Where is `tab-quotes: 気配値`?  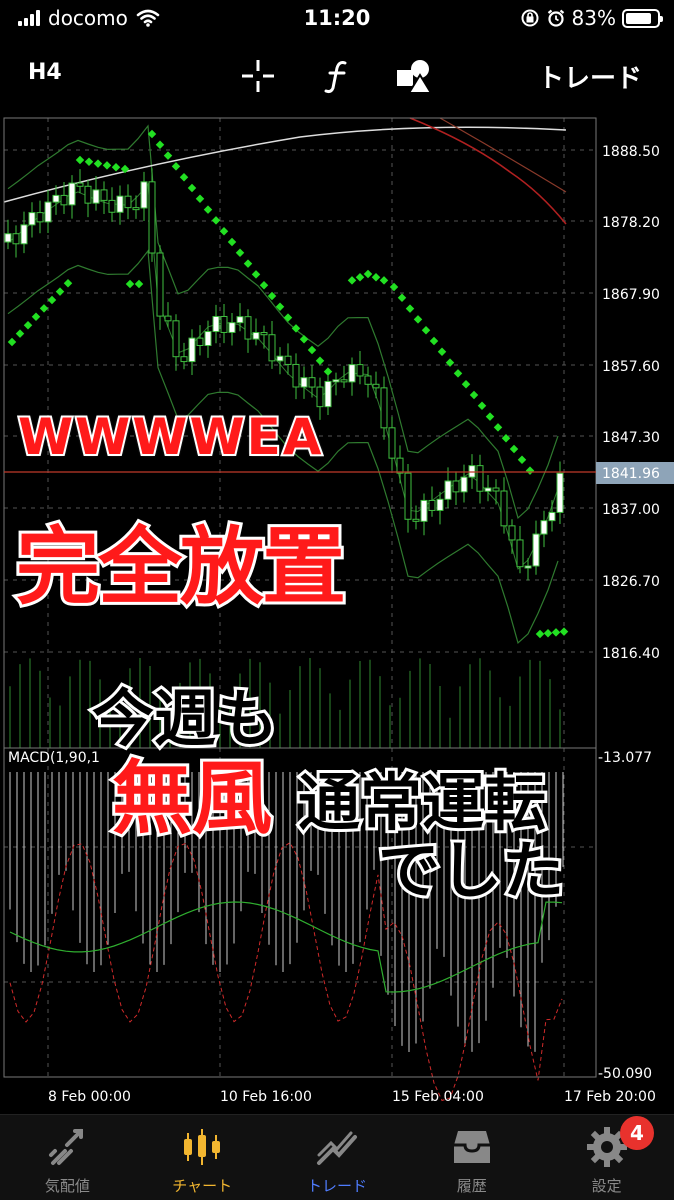
tab-quotes: 気配値 is located at coordinates (67, 1157).